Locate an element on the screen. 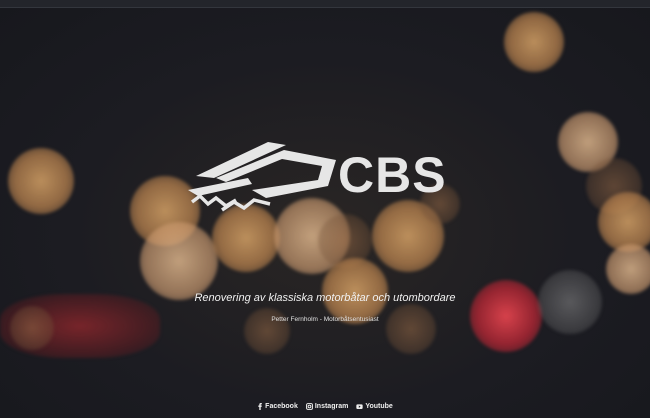  youtube-link: Youtube is located at coordinates (374, 406).